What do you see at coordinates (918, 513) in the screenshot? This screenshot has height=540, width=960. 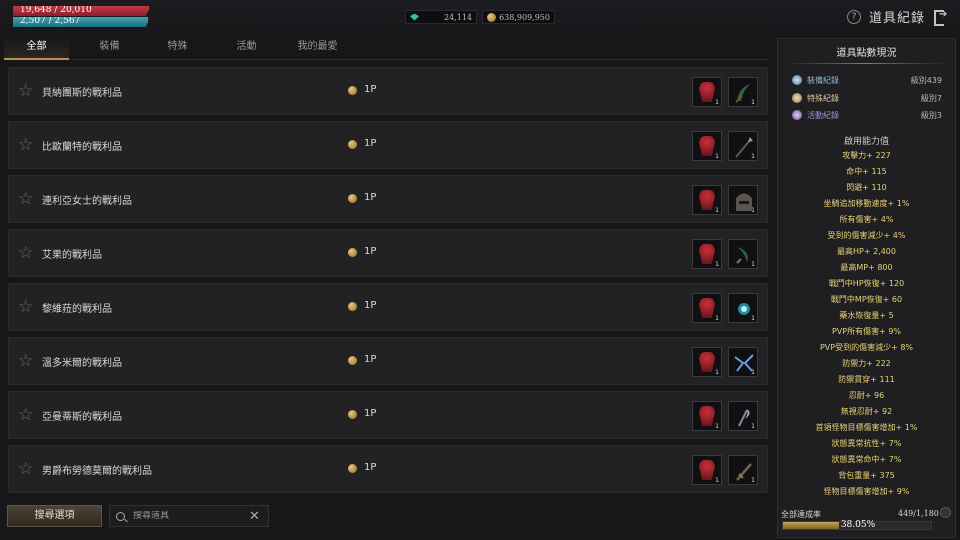 I see `achievement-value: 449/1,180` at bounding box center [918, 513].